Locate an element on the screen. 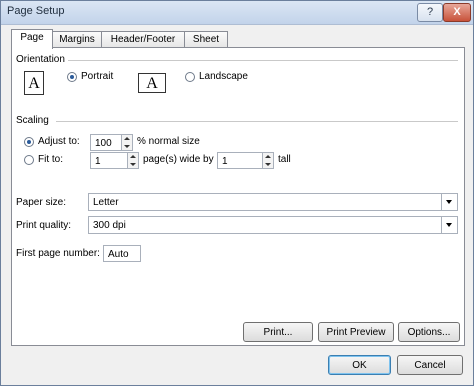  portrait-page-icon: A is located at coordinates (34, 83).